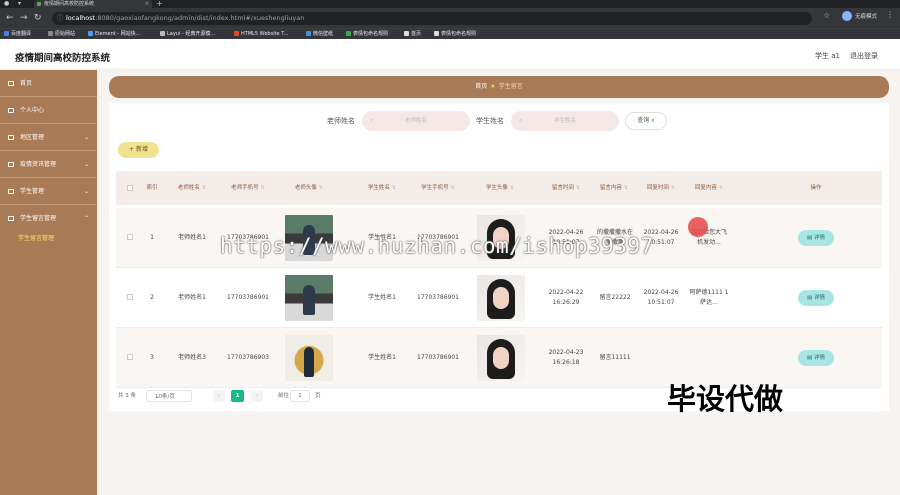 Image resolution: width=900 pixels, height=495 pixels. What do you see at coordinates (866, 16) in the screenshot?
I see `profile-label: 无痕模式` at bounding box center [866, 16].